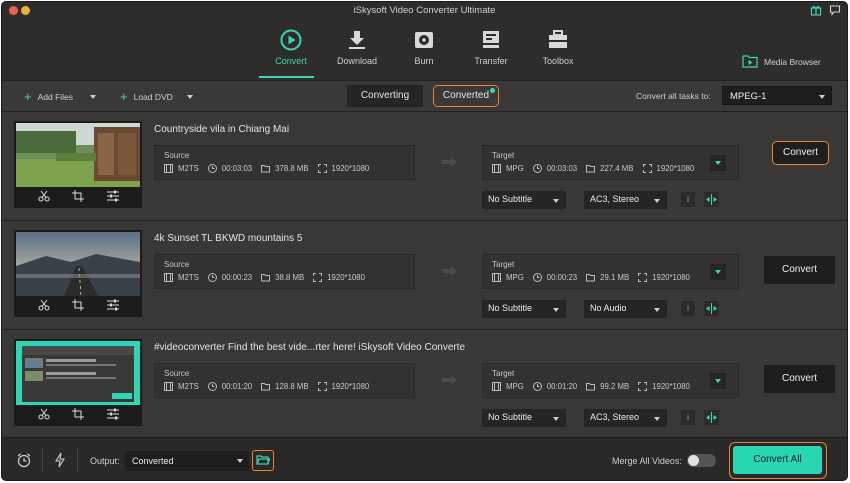  I want to click on add-files-dropdown-icon, so click(93, 97).